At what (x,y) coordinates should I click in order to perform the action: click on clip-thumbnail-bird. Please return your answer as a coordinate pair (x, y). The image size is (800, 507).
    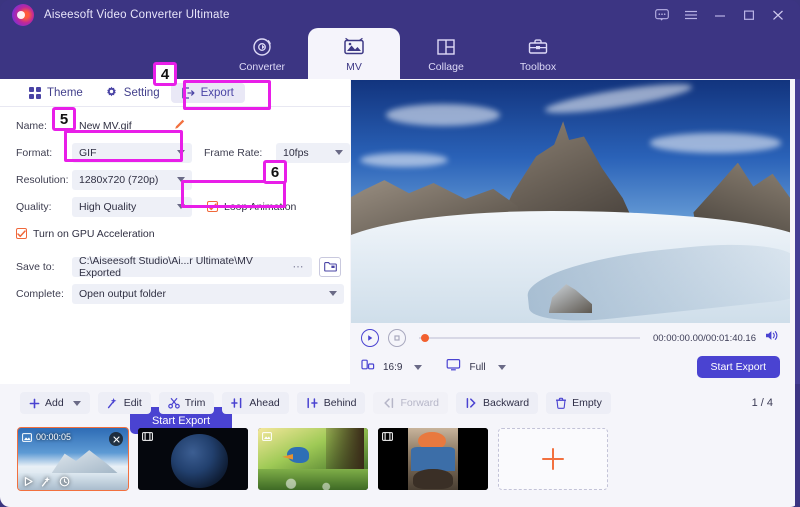
    Looking at the image, I should click on (313, 459).